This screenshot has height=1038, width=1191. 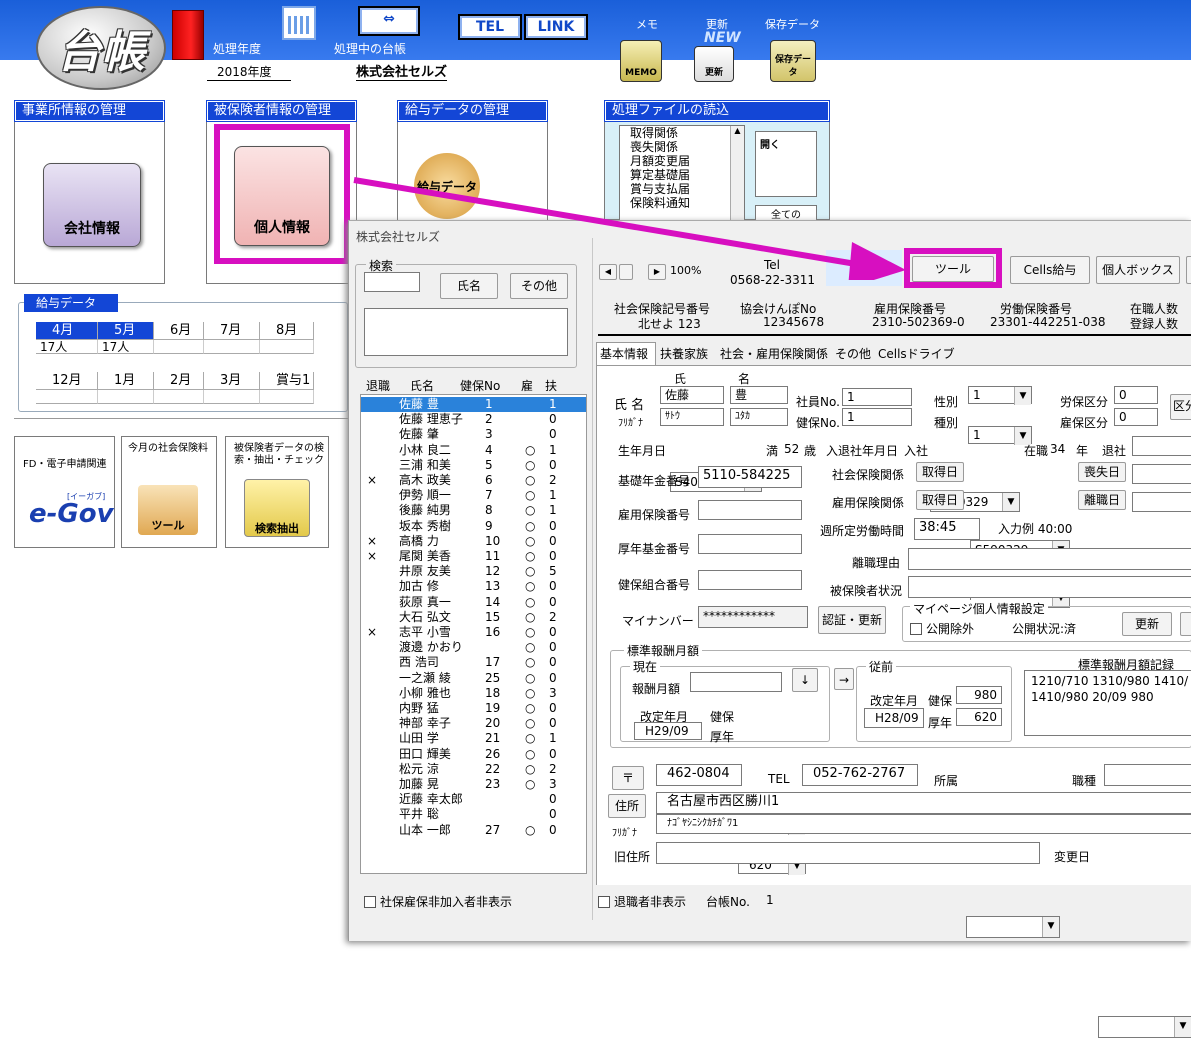 What do you see at coordinates (750, 510) in the screenshot?
I see `emp-ins-no-field` at bounding box center [750, 510].